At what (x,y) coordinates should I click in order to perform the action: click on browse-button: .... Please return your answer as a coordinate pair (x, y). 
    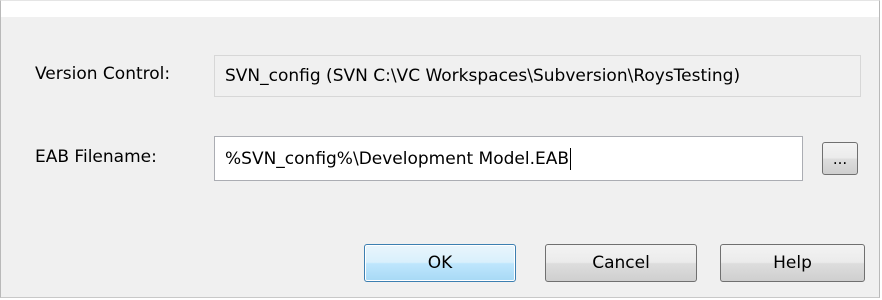
    Looking at the image, I should click on (840, 158).